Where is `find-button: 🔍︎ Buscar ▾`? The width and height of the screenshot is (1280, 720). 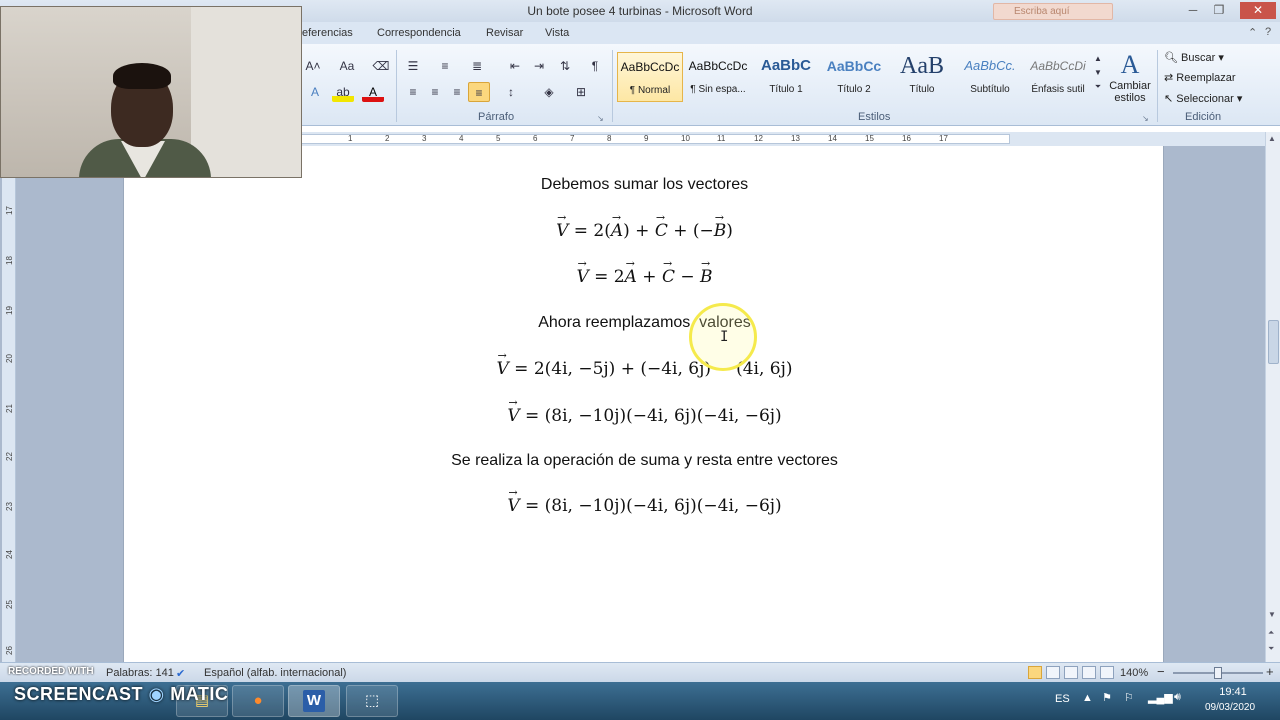 find-button: 🔍︎ Buscar ▾ is located at coordinates (1194, 57).